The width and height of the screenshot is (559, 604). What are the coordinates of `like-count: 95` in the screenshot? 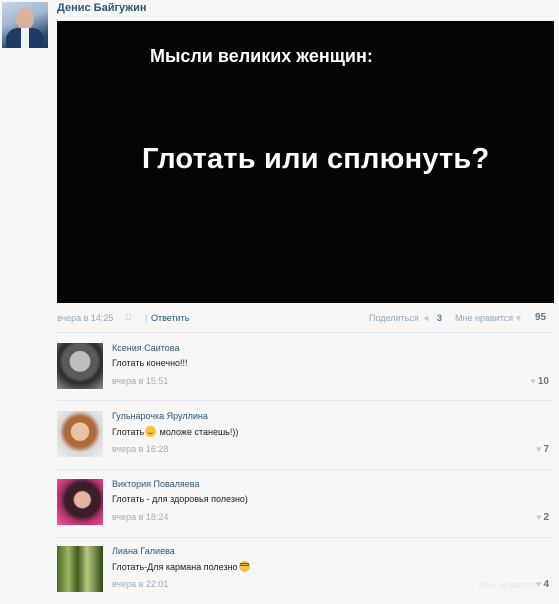 It's located at (541, 317).